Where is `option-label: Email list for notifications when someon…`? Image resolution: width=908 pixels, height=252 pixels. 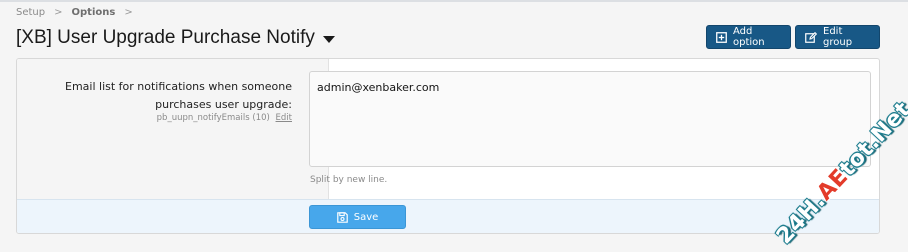 option-label: Email list for notifications when someon… is located at coordinates (178, 95).